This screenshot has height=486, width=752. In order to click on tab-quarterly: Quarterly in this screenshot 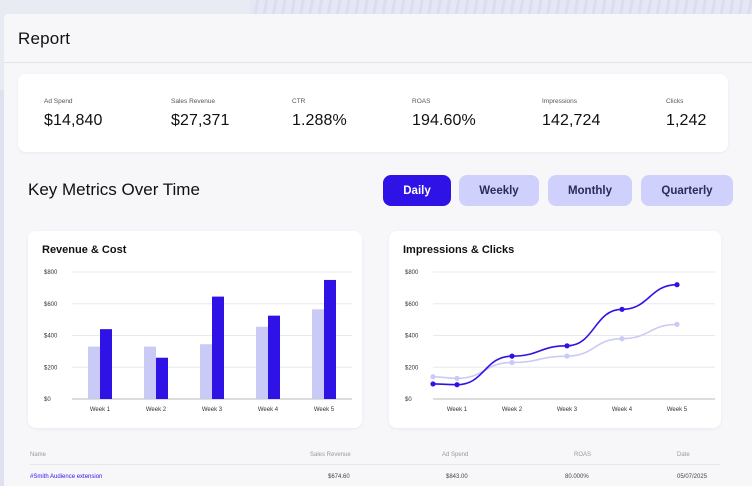, I will do `click(687, 190)`.